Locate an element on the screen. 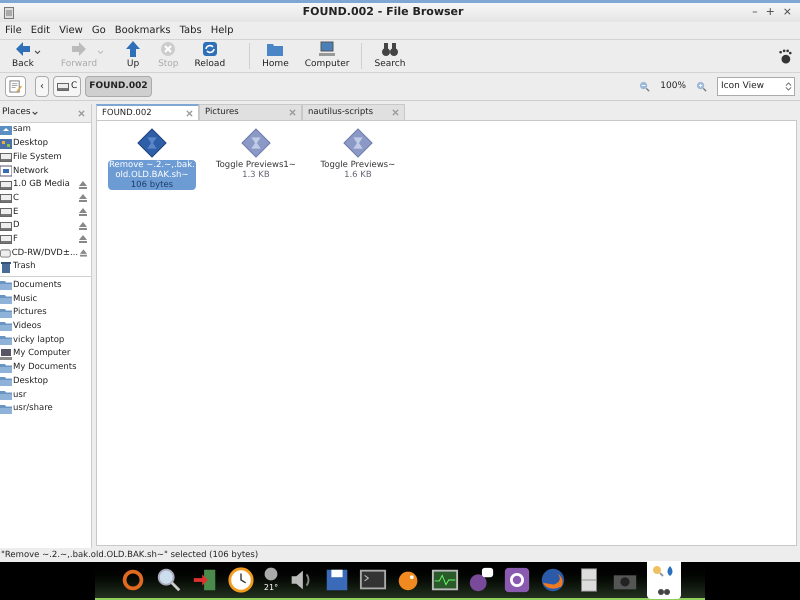  file-size: 1.6 KB is located at coordinates (358, 175).